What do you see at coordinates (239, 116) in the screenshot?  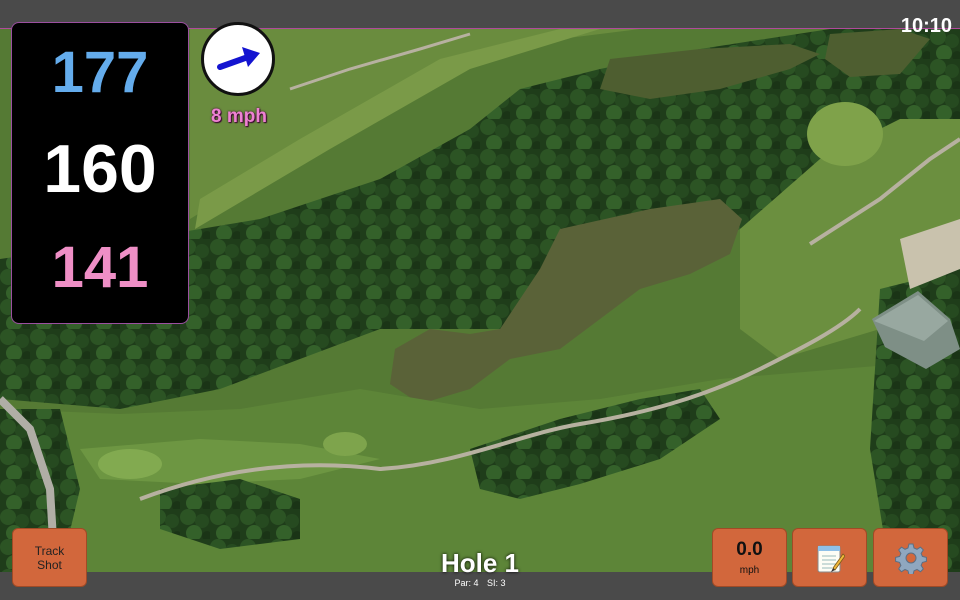 I see `wind-speed-label: 8 mph` at bounding box center [239, 116].